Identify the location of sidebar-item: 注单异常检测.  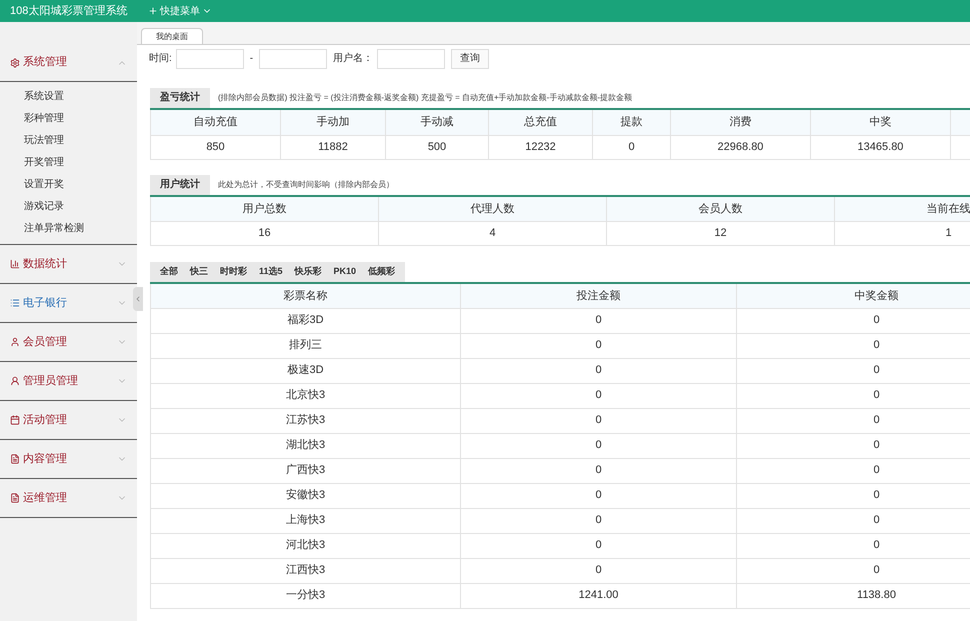
(68, 229).